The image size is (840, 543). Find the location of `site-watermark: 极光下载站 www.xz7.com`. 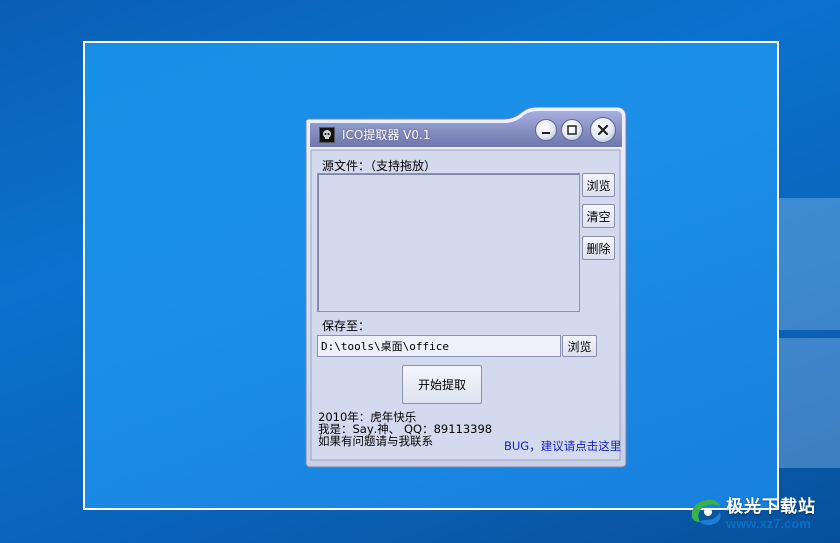

site-watermark: 极光下载站 www.xz7.com is located at coordinates (761, 514).